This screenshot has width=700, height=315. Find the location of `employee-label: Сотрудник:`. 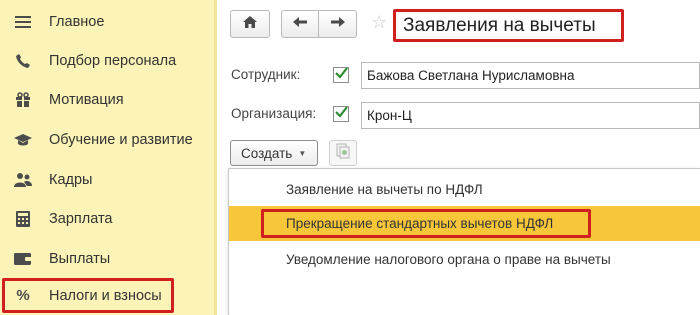

employee-label: Сотрудник: is located at coordinates (266, 74).